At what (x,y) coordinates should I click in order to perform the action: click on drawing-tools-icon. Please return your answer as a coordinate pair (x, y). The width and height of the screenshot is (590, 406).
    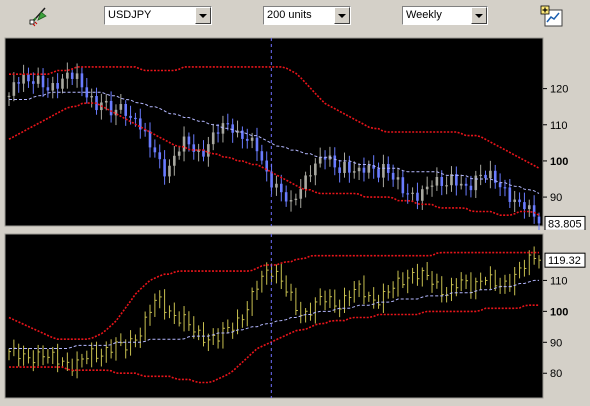
    Looking at the image, I should click on (38, 16).